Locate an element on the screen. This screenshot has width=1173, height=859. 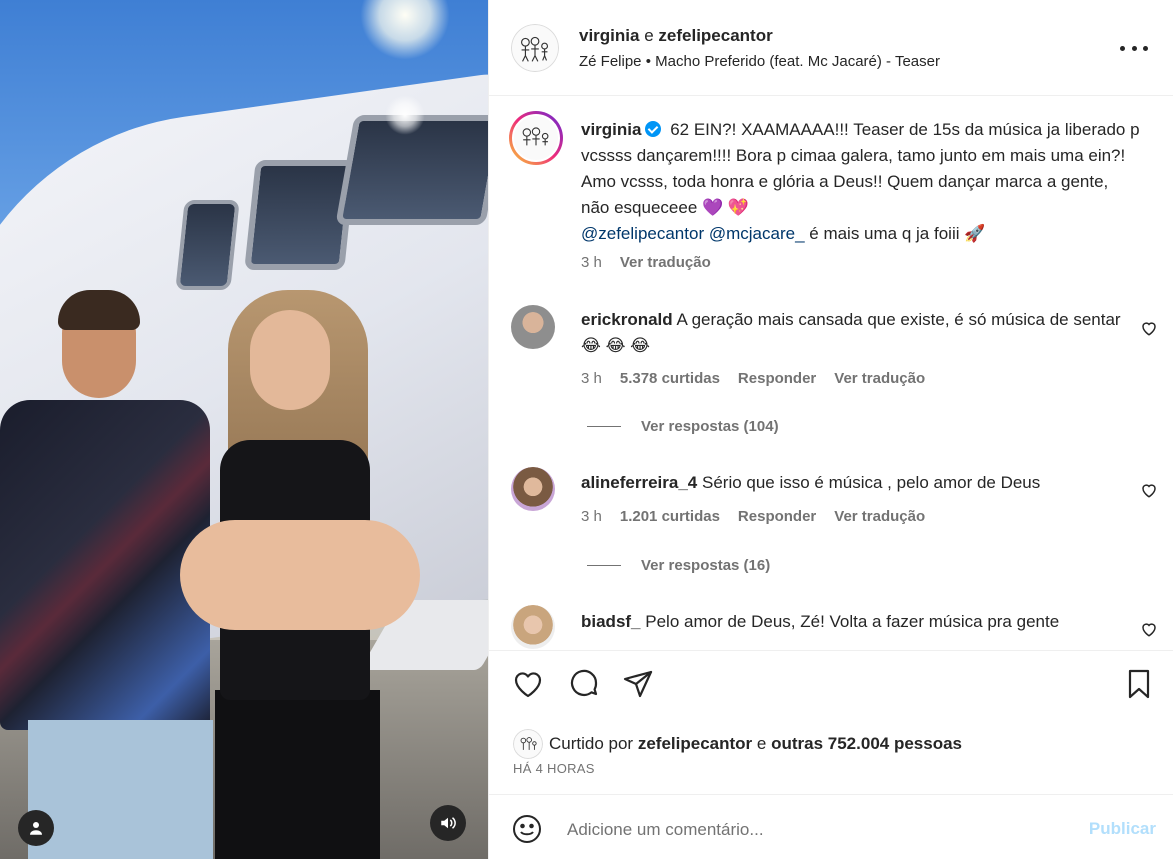
view-replies-button: Ver respostas (104) is located at coordinates (683, 426).